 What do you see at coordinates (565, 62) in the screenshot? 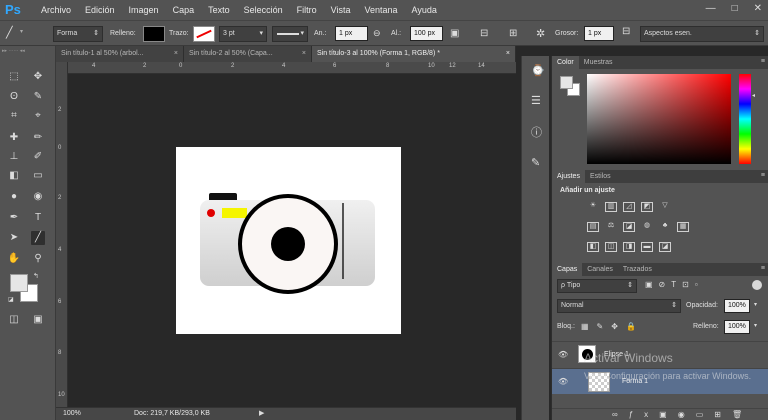
I see `tab-color: Color` at bounding box center [565, 62].